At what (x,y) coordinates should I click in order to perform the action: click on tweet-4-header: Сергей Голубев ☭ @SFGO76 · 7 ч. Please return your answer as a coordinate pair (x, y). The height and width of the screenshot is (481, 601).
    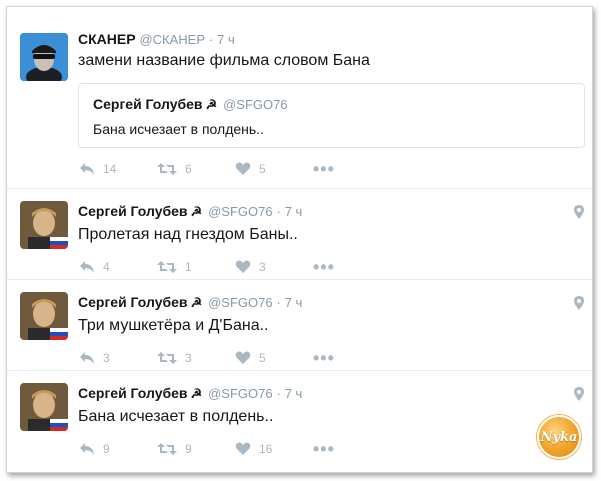
    Looking at the image, I should click on (190, 393).